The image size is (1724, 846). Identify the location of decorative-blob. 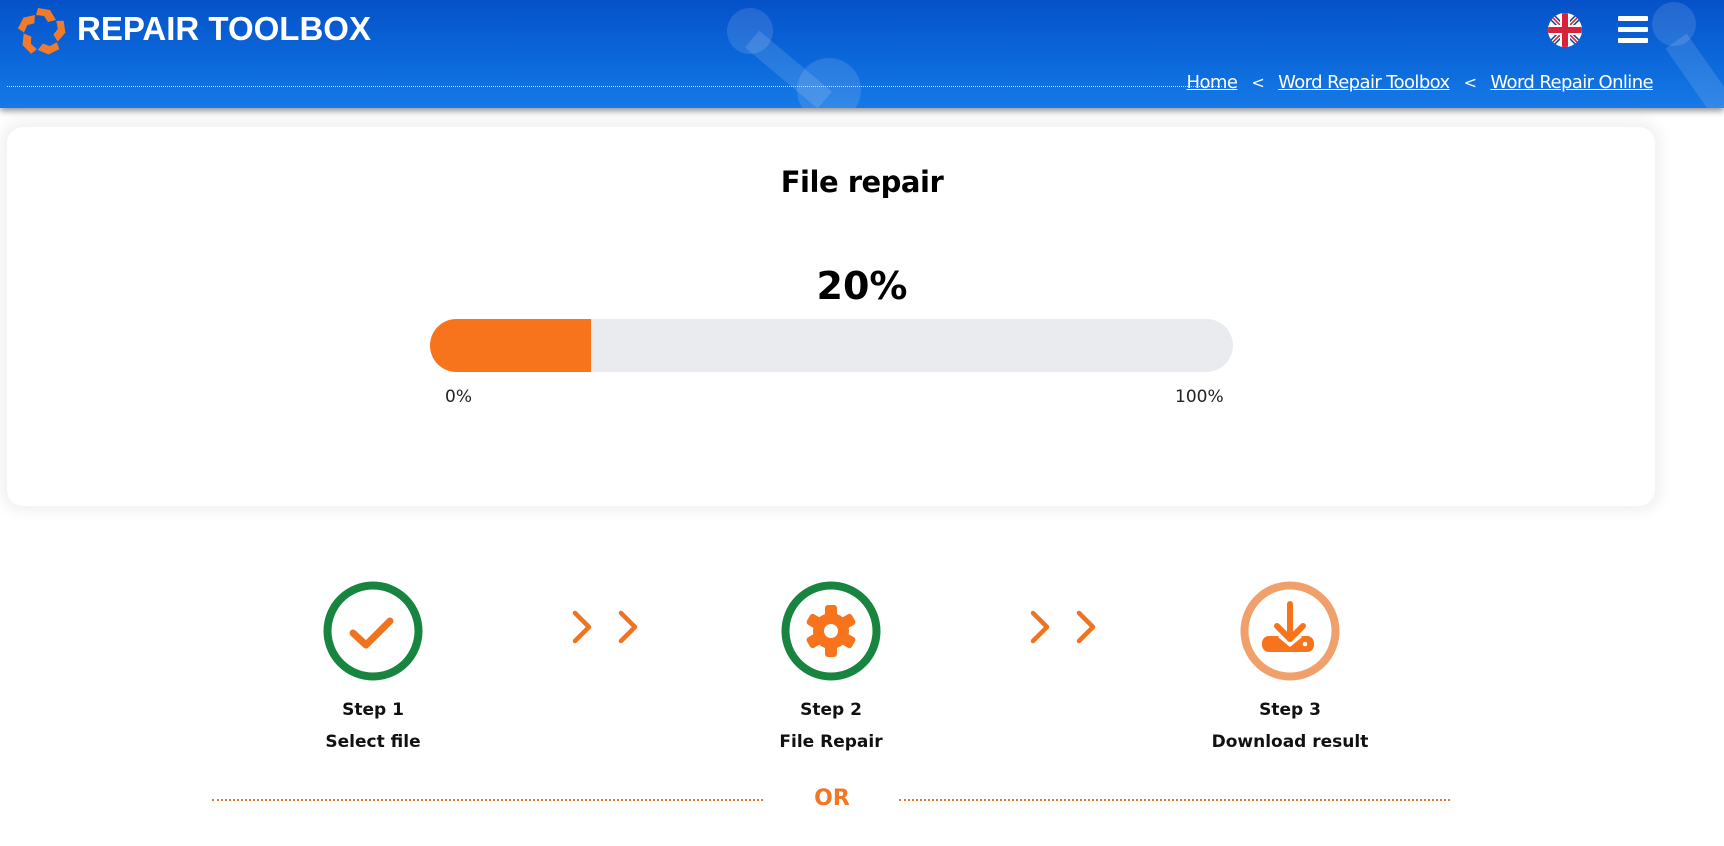
(829, 83).